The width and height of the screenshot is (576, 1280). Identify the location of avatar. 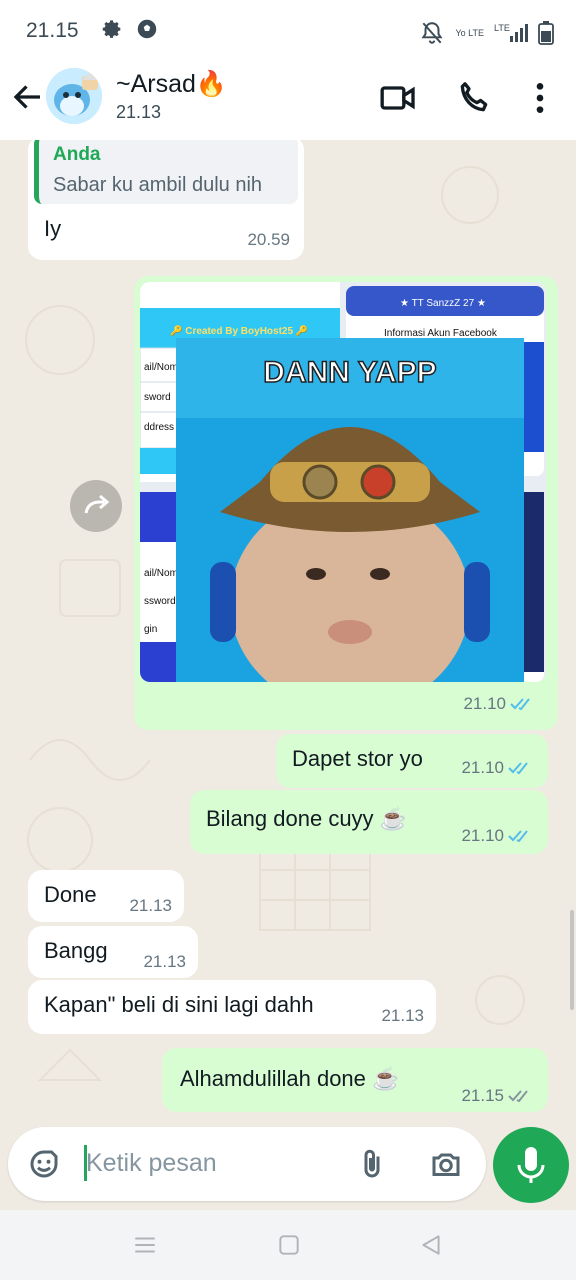
(74, 96).